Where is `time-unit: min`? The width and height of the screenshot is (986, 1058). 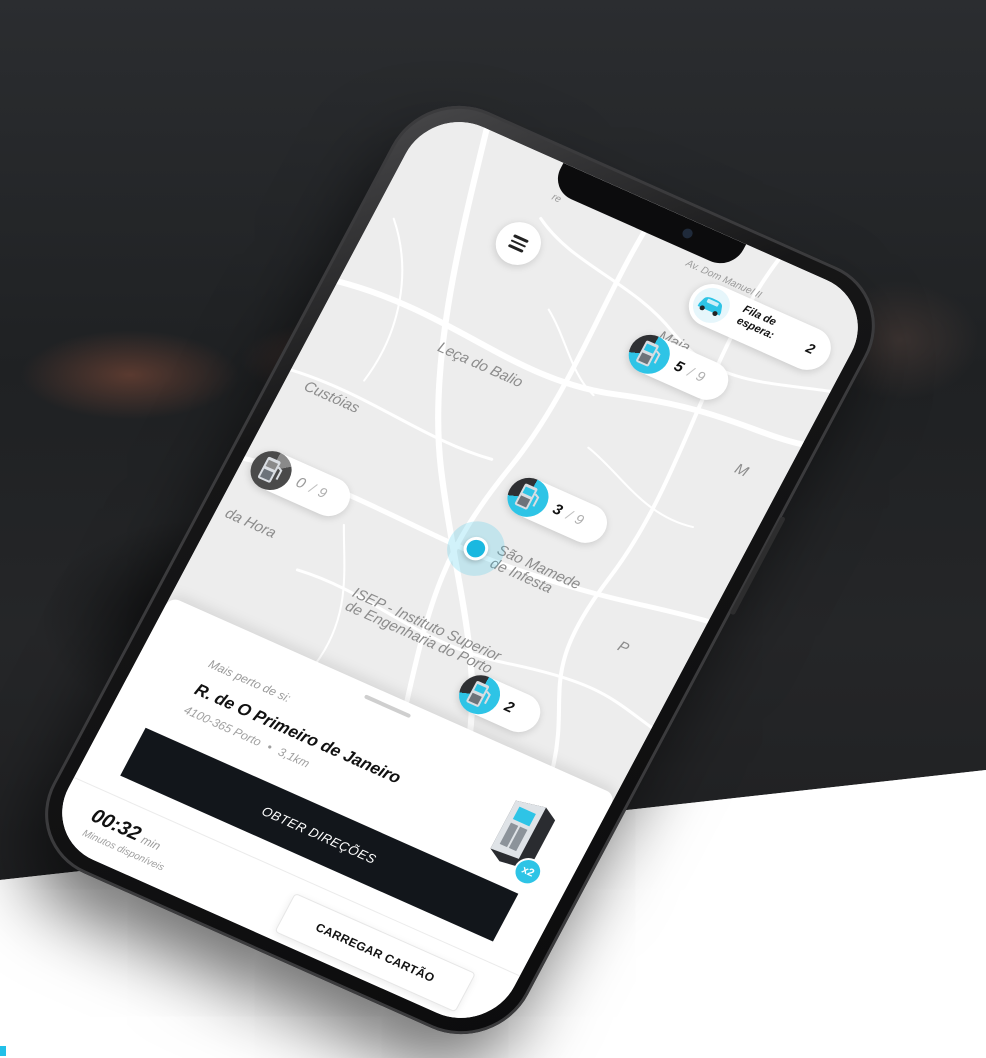 time-unit: min is located at coordinates (151, 842).